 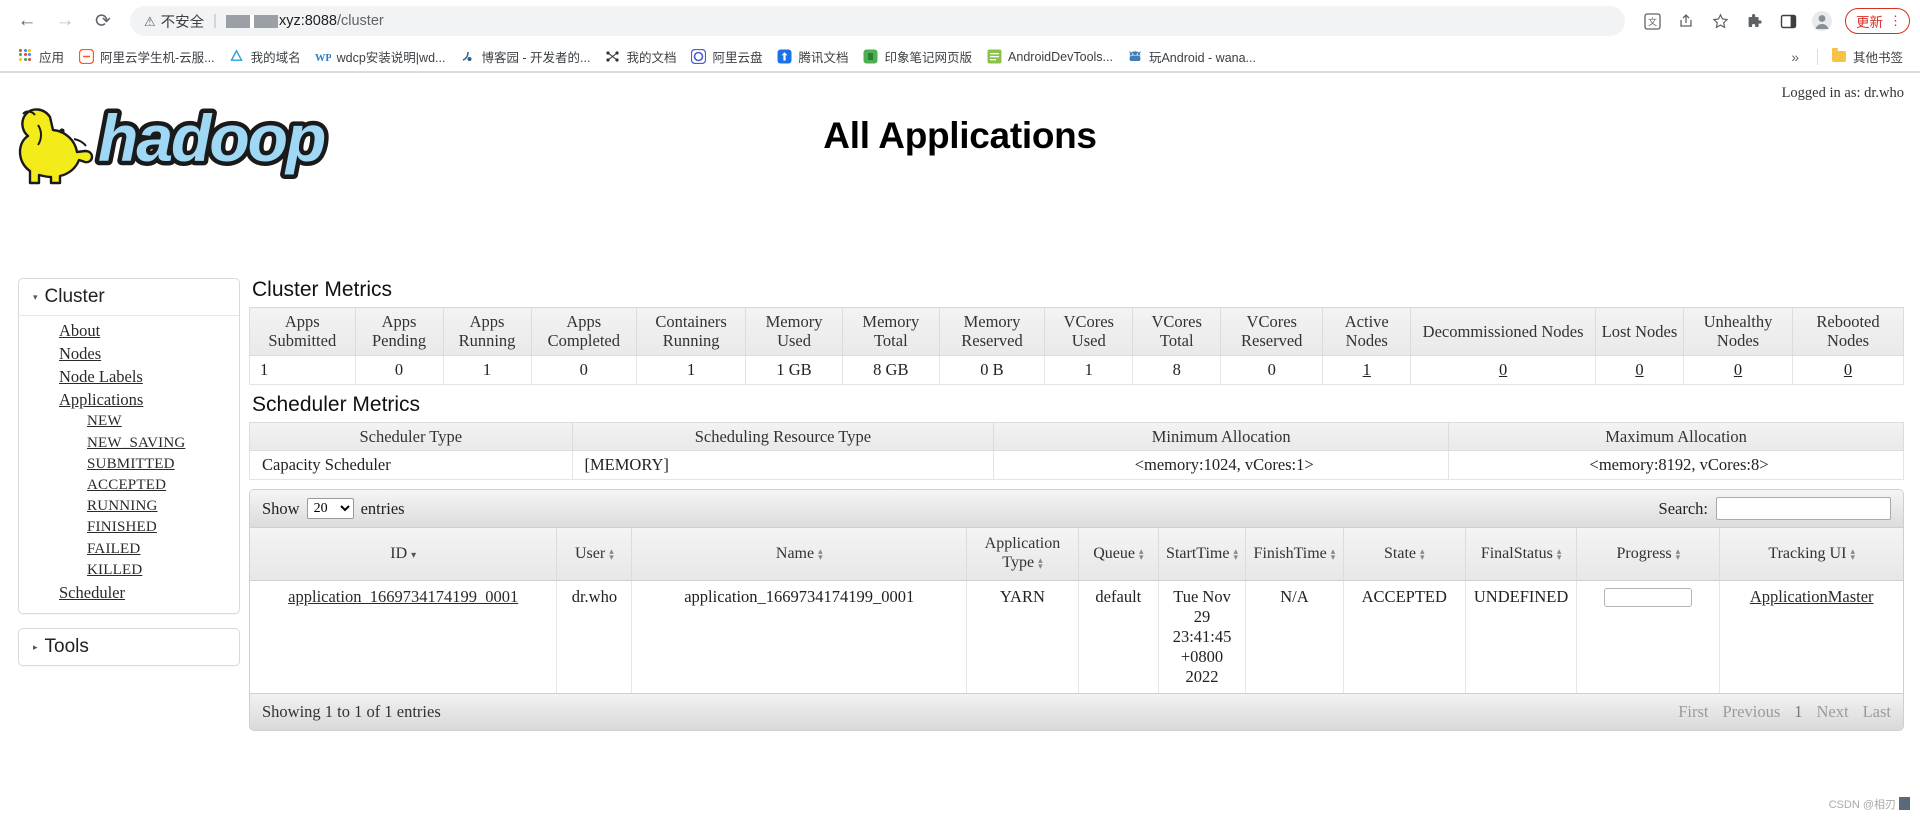 I want to click on th-name: Name ▴ ▾, so click(x=799, y=554).